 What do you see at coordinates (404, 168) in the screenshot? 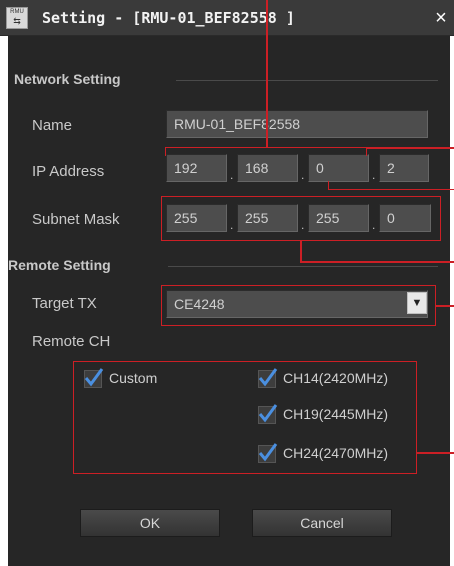
I see `ip-octet-4-field: 2` at bounding box center [404, 168].